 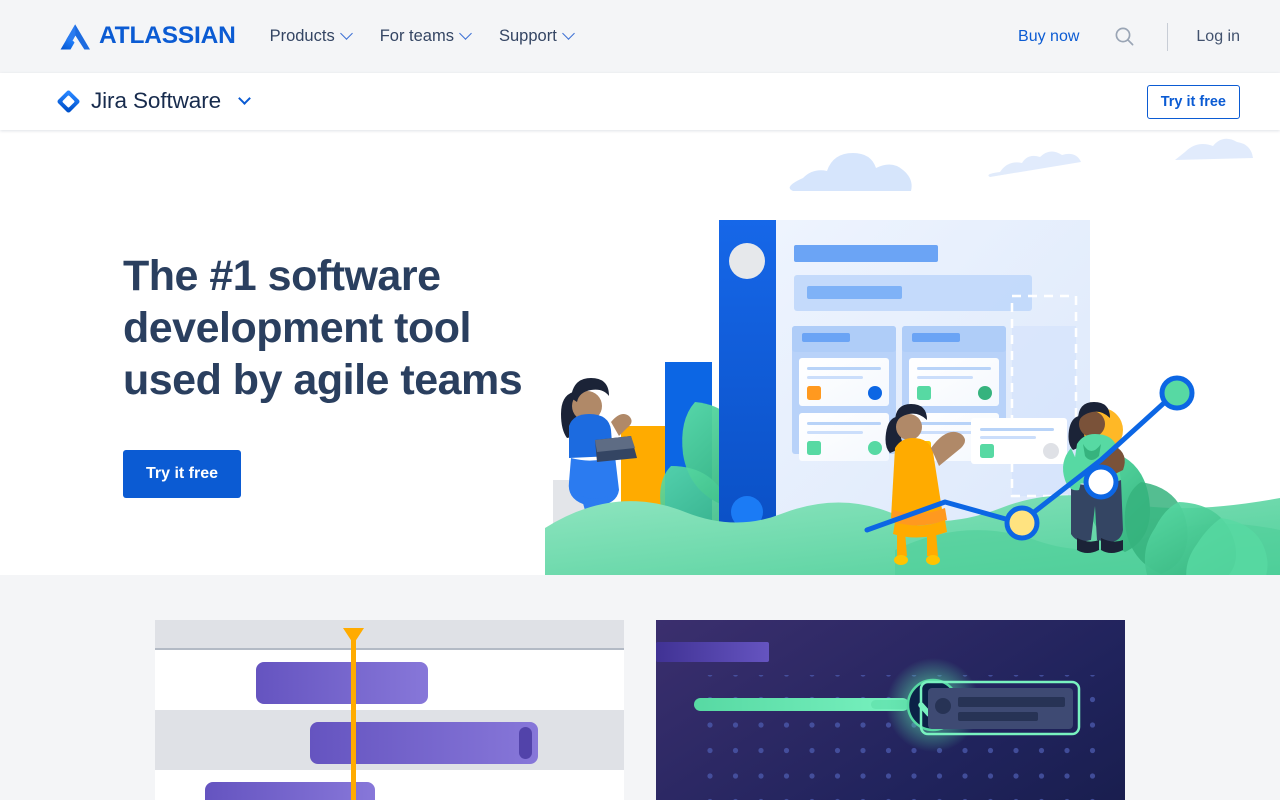 What do you see at coordinates (1021, 164) in the screenshot?
I see `cloud-shapes` at bounding box center [1021, 164].